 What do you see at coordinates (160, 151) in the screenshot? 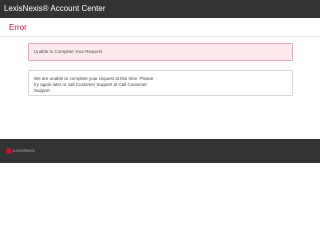
I see `footer-bar` at bounding box center [160, 151].